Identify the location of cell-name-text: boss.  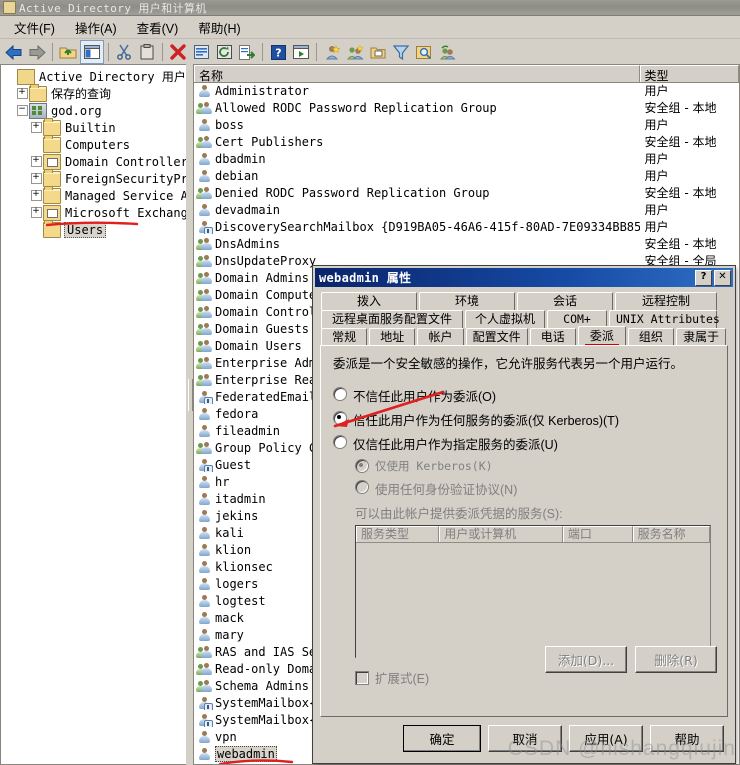
(229, 124).